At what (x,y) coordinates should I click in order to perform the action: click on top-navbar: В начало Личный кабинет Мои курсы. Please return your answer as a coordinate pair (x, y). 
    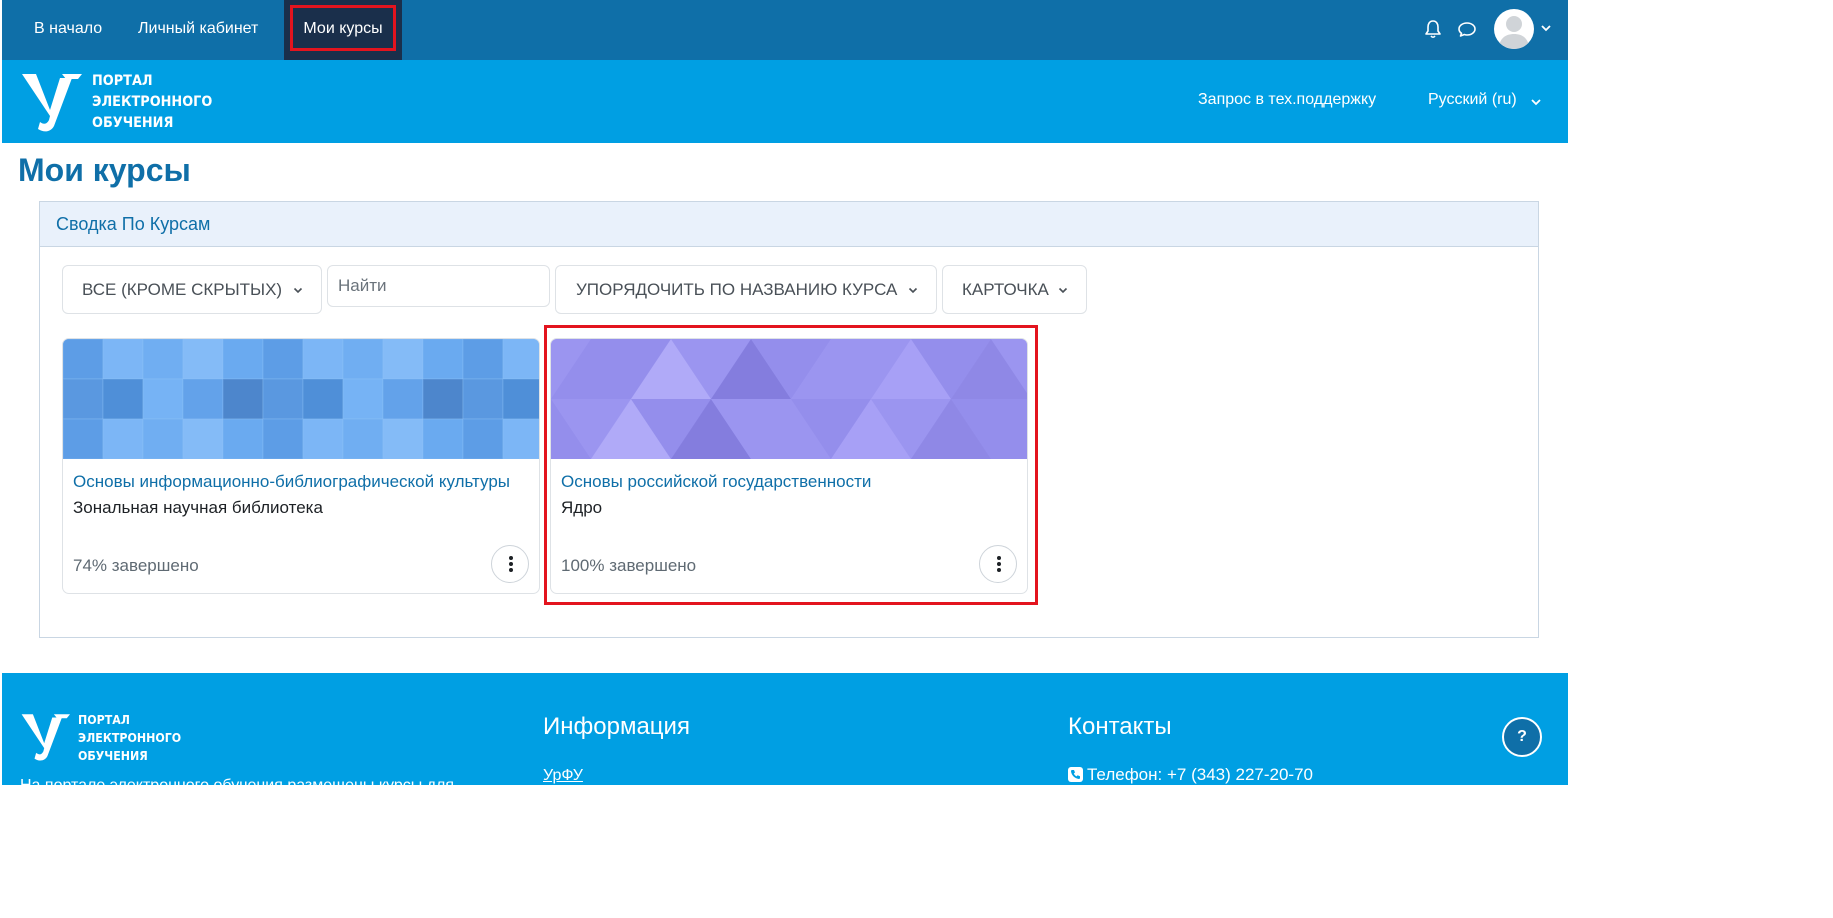
    Looking at the image, I should click on (785, 30).